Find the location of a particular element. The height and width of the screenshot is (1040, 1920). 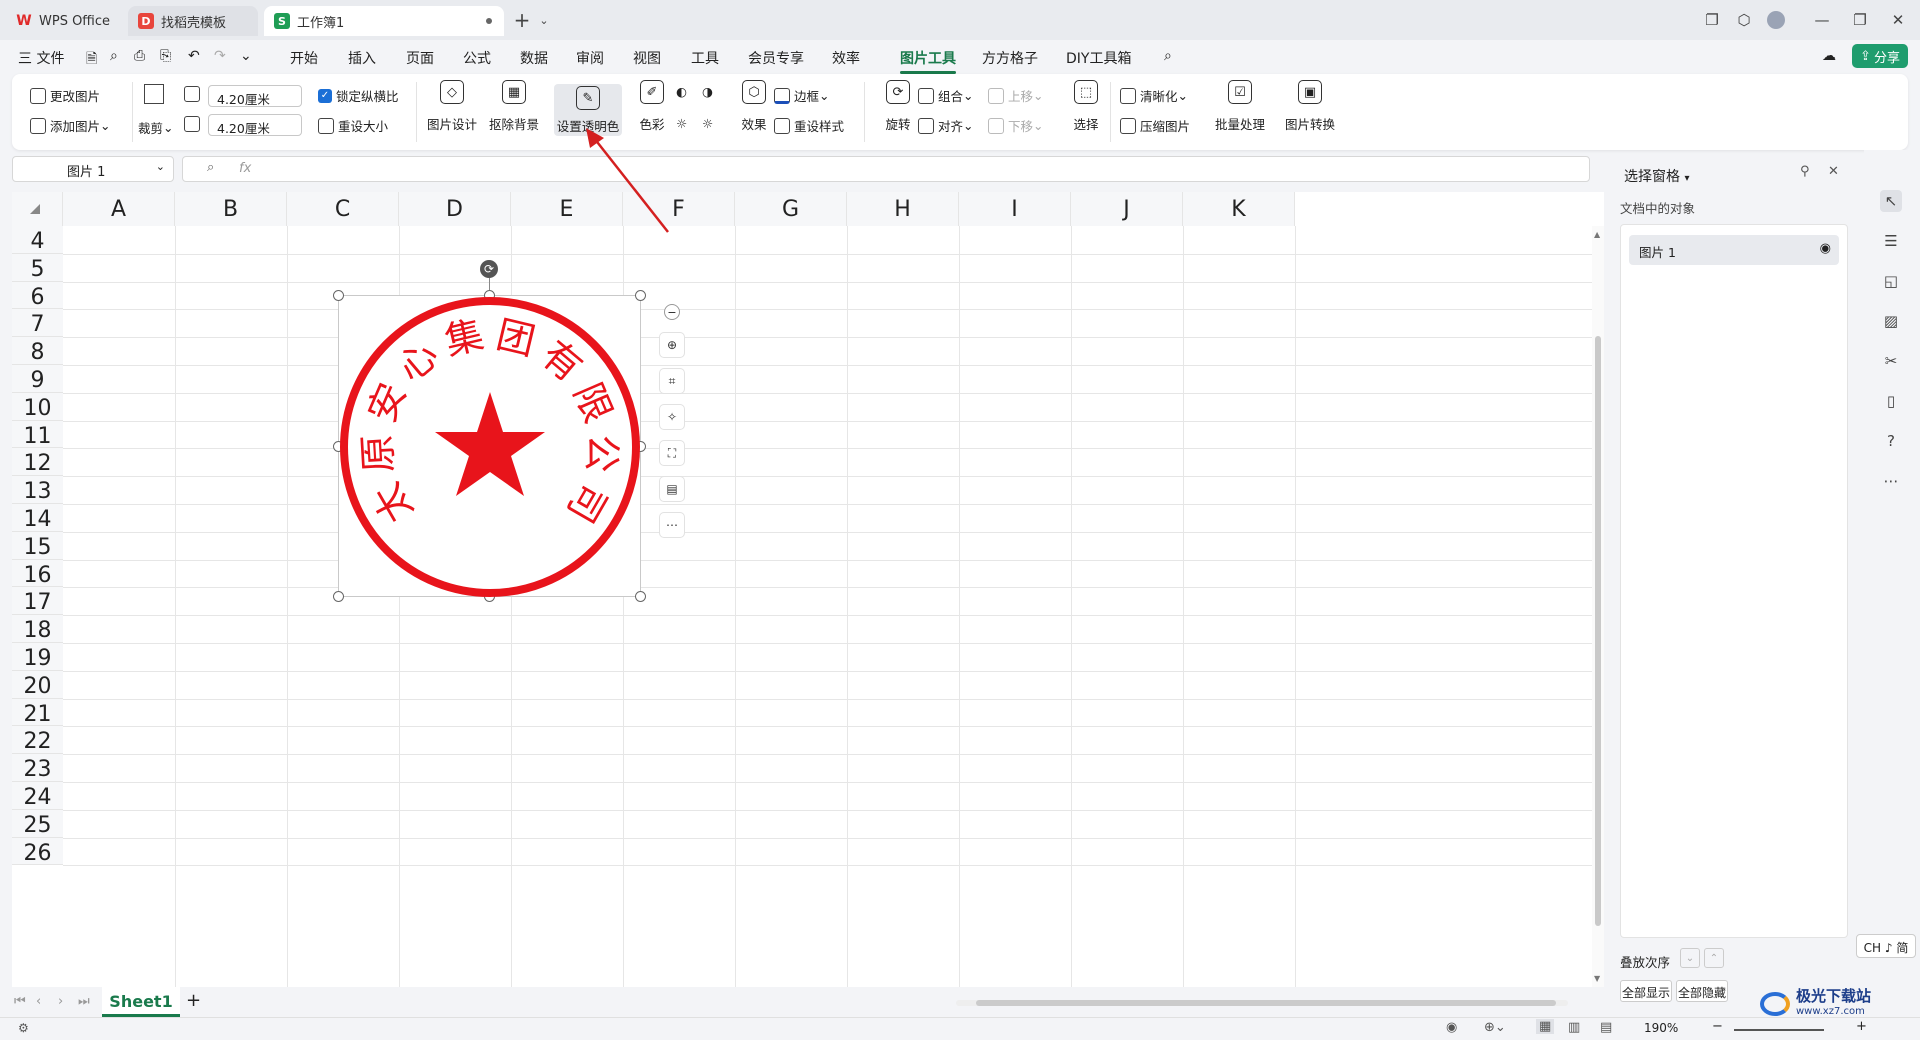

menu-data: 数据 is located at coordinates (534, 58).